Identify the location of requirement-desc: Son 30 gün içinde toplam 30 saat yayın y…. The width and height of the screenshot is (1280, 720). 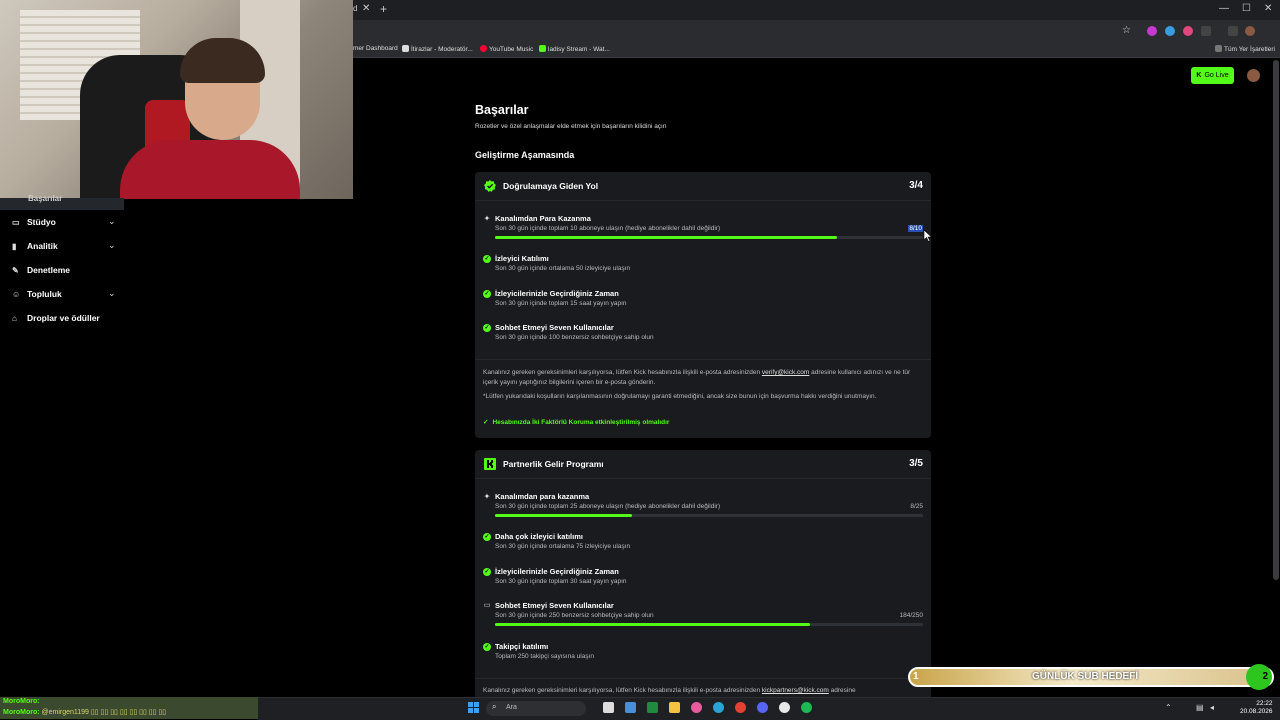
(561, 581).